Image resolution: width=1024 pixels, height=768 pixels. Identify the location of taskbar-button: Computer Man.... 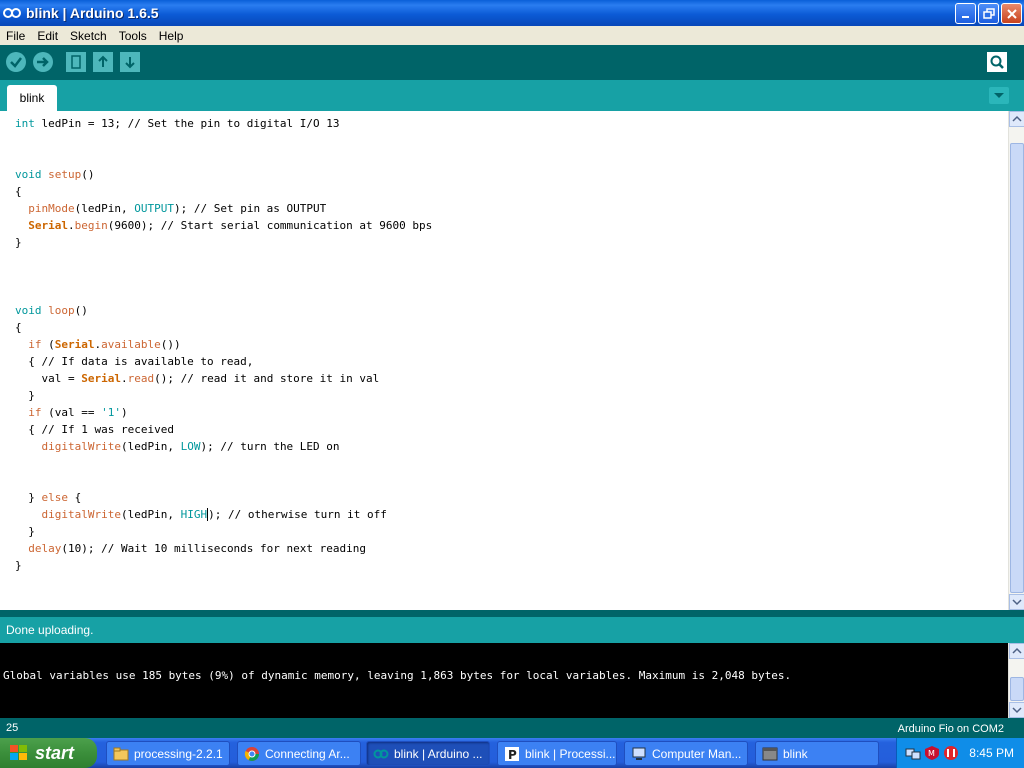
(686, 753).